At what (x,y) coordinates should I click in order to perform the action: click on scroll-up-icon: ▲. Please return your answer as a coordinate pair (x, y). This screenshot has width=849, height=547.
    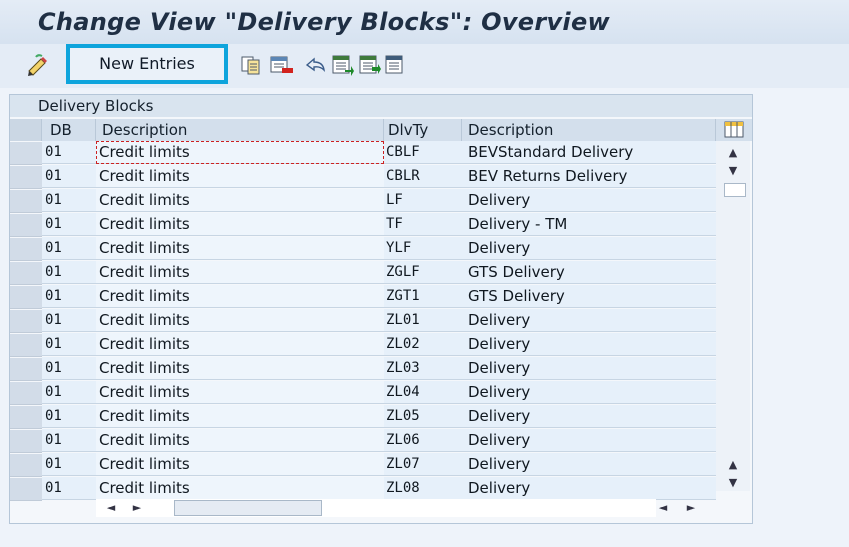
    Looking at the image, I should click on (733, 153).